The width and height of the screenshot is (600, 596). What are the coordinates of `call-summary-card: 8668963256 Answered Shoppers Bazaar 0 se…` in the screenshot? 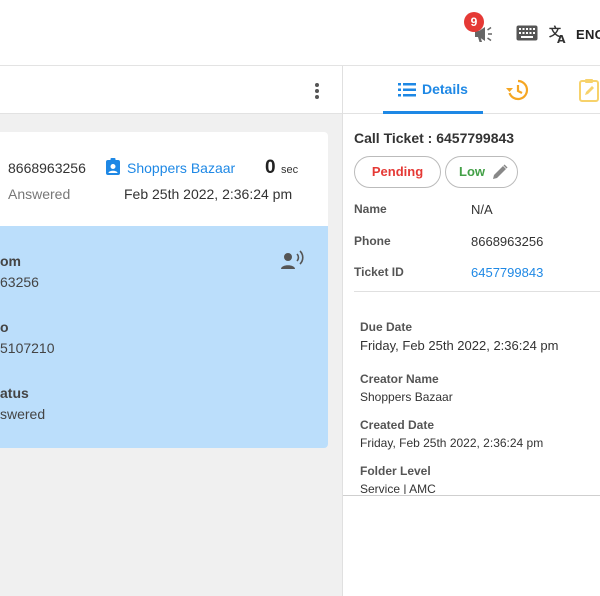 It's located at (164, 179).